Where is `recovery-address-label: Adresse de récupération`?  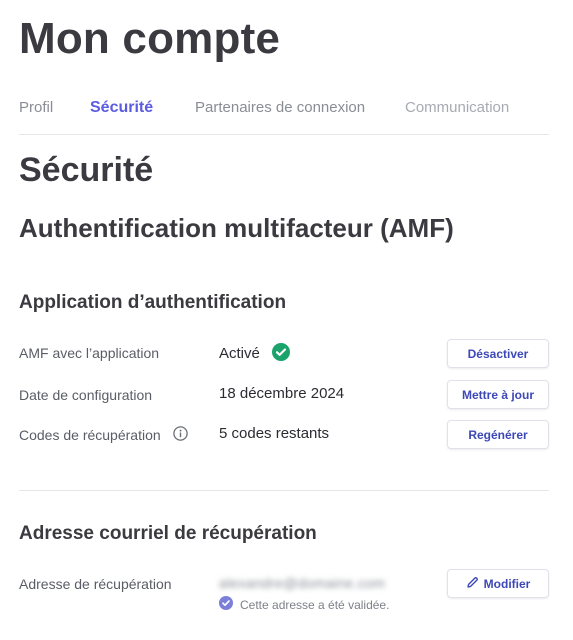 recovery-address-label: Adresse de récupération is located at coordinates (95, 584).